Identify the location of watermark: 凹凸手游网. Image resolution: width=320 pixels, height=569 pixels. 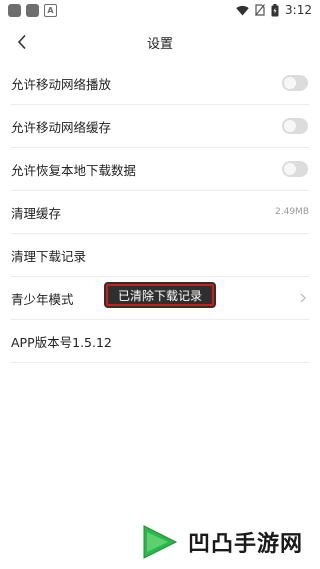
(221, 542).